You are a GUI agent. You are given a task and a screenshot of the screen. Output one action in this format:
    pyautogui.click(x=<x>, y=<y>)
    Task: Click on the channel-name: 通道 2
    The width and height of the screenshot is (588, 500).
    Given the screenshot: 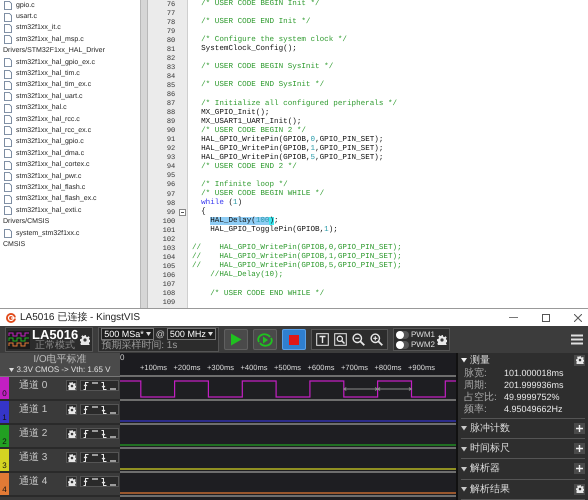 What is the action you would take?
    pyautogui.click(x=41, y=433)
    